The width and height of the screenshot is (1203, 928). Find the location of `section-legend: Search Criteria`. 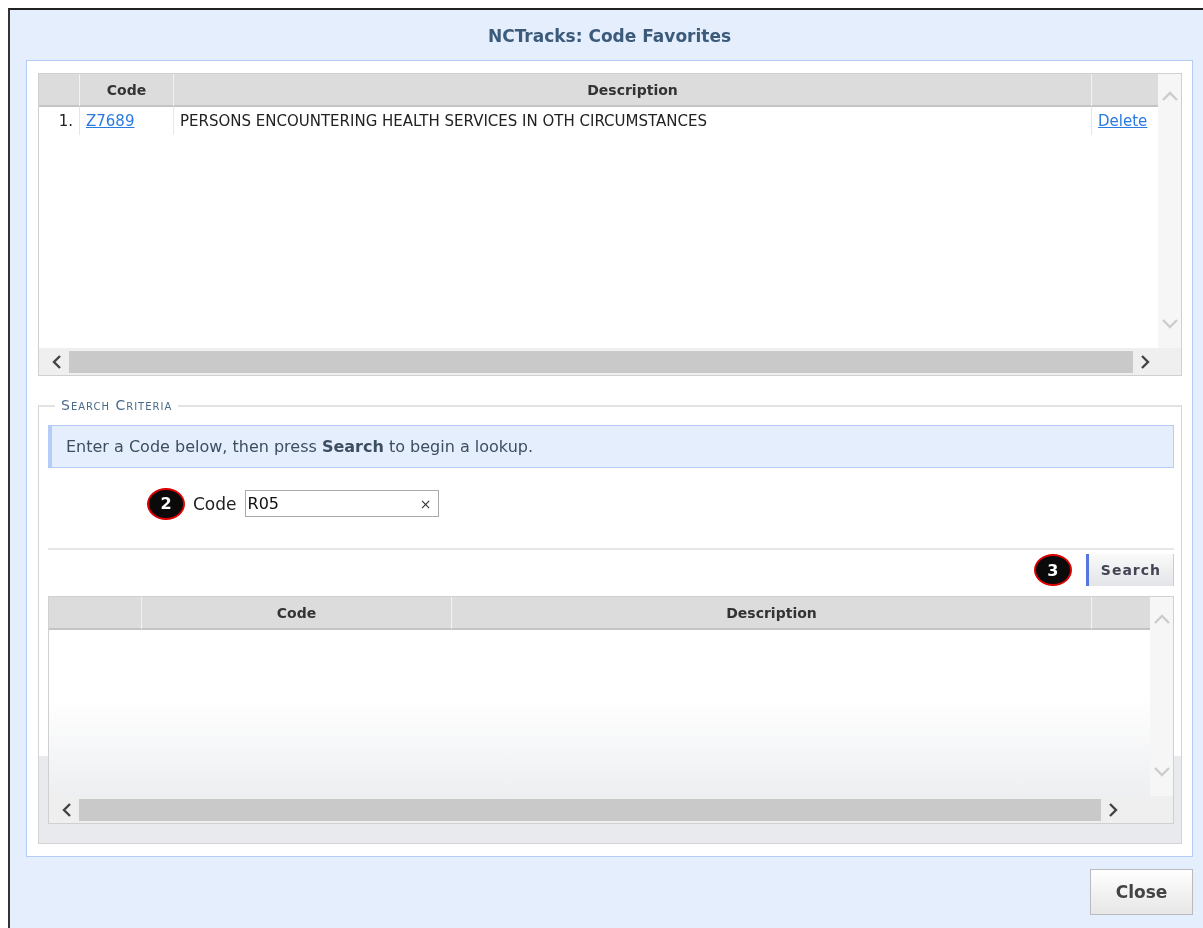

section-legend: Search Criteria is located at coordinates (117, 405).